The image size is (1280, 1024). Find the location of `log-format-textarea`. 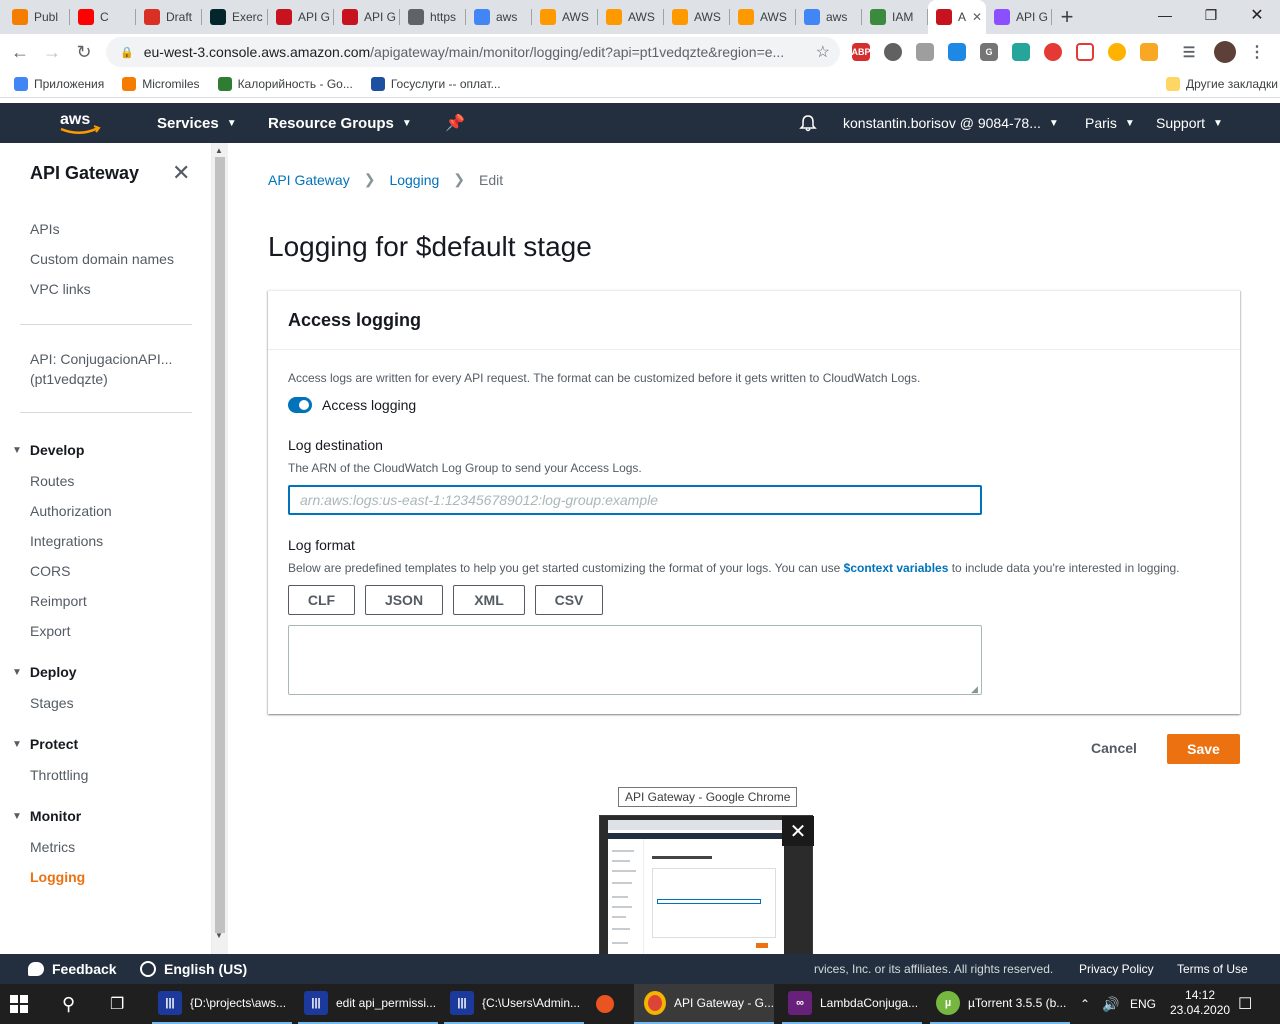

log-format-textarea is located at coordinates (635, 660).